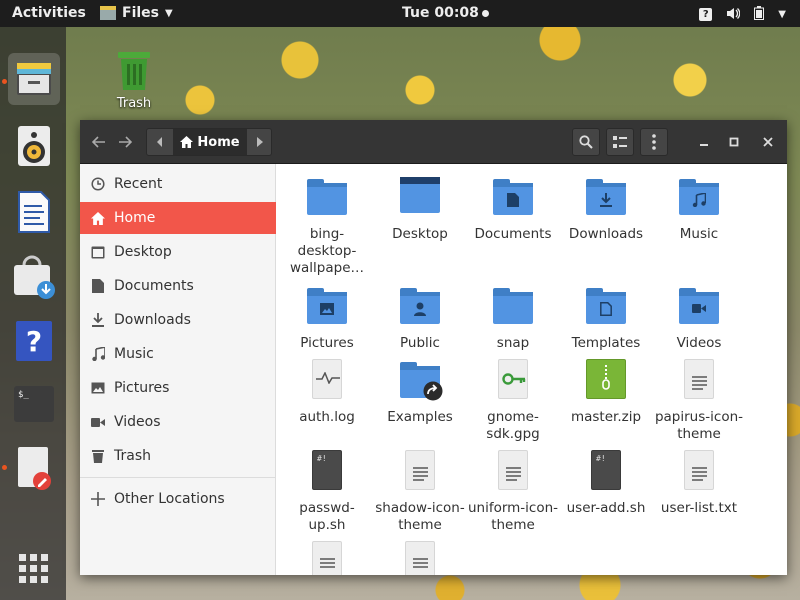  Describe the element at coordinates (699, 425) in the screenshot. I see `file-name: papirus-icon-theme` at that location.